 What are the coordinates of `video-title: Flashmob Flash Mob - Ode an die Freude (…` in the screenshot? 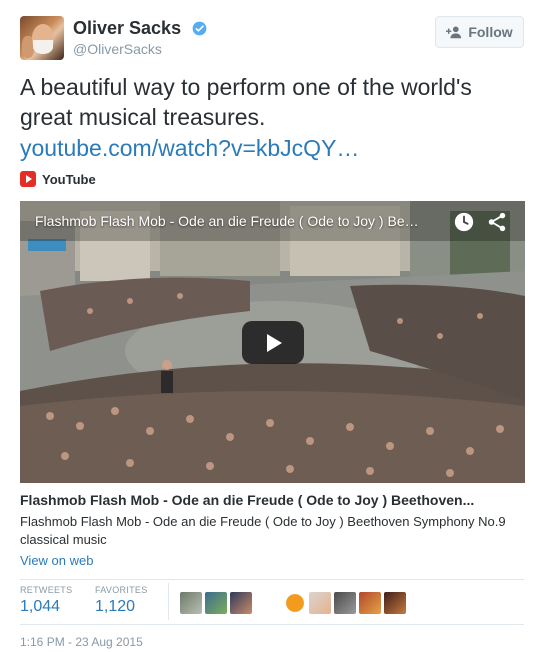 It's located at (240, 221).